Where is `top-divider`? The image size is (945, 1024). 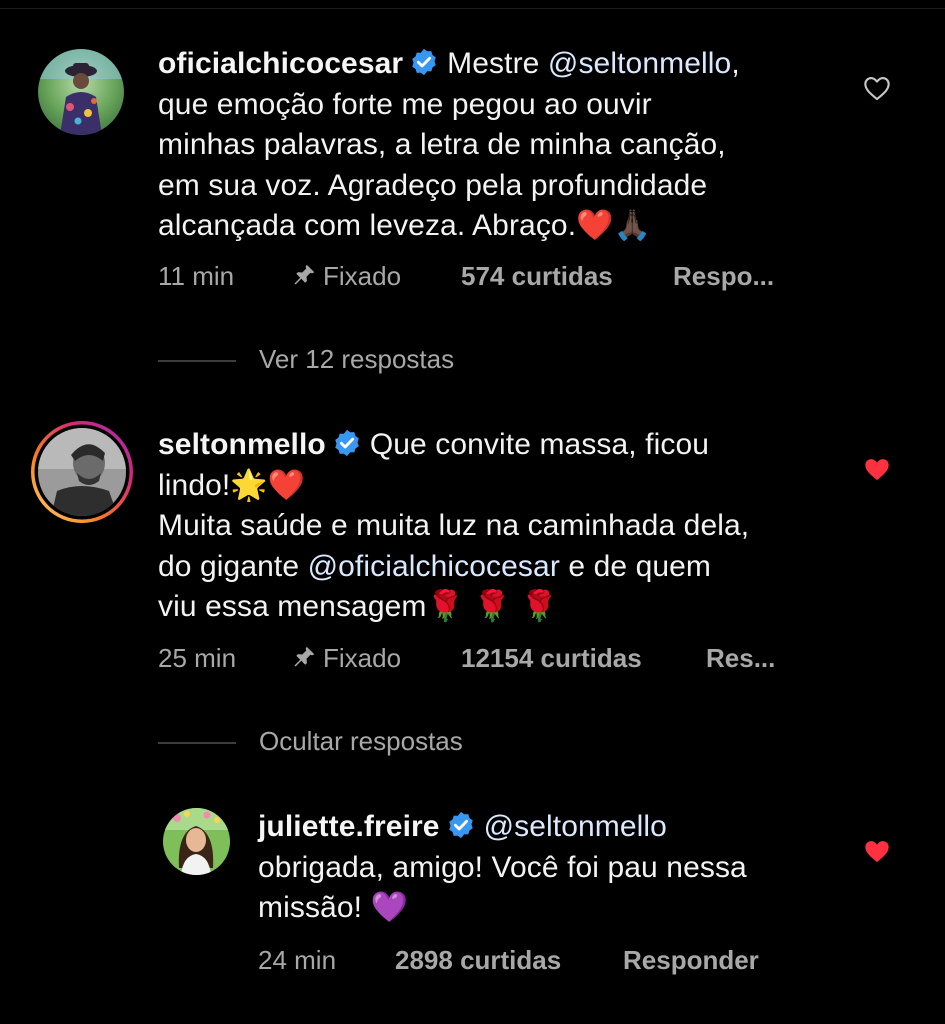
top-divider is located at coordinates (472, 8).